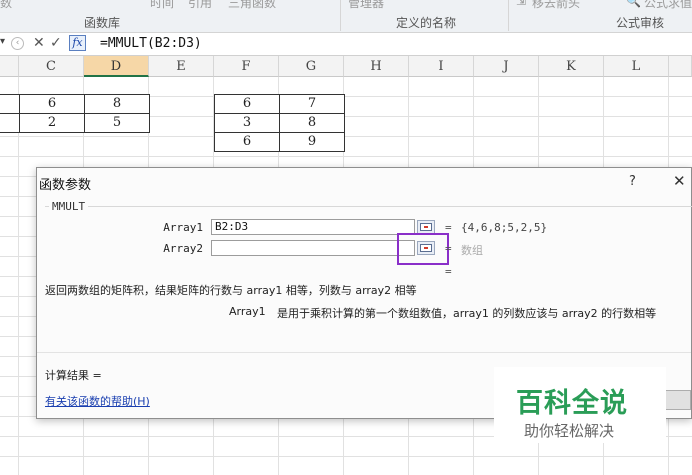 The width and height of the screenshot is (692, 475). Describe the element at coordinates (162, 5) in the screenshot. I see `ribbon-item-datetime: 时间` at that location.